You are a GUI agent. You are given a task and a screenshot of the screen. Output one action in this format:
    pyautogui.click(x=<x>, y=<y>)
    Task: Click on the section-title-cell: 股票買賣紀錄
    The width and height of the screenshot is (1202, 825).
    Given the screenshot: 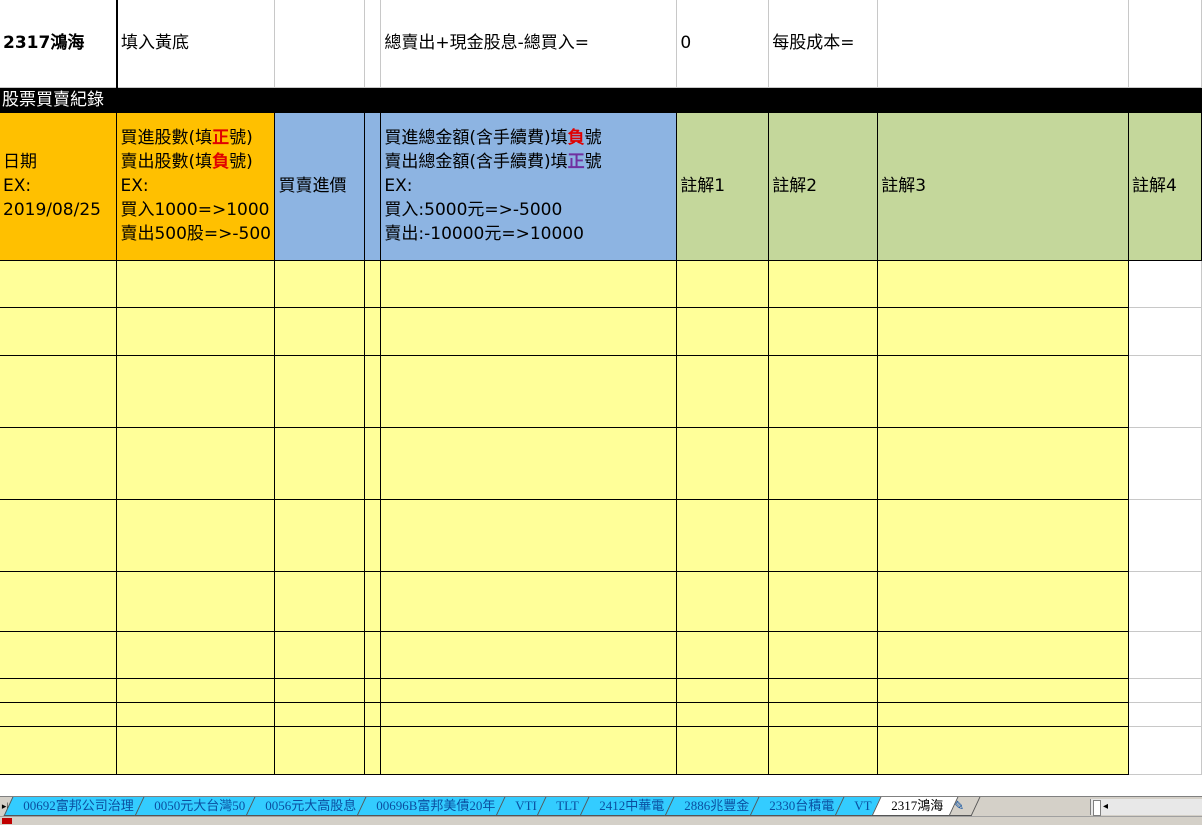 What is the action you would take?
    pyautogui.click(x=601, y=100)
    